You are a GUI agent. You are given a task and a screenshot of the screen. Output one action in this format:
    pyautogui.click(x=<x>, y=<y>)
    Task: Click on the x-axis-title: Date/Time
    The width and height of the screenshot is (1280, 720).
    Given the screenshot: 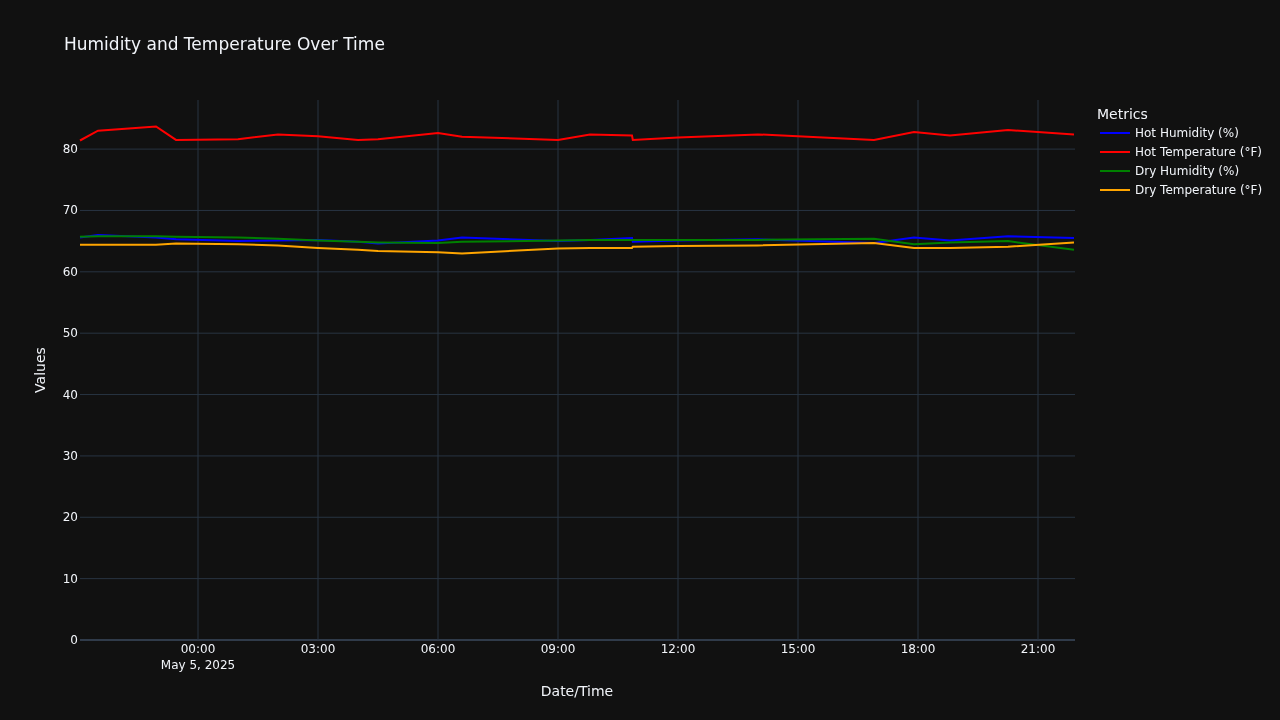 What is the action you would take?
    pyautogui.click(x=577, y=691)
    